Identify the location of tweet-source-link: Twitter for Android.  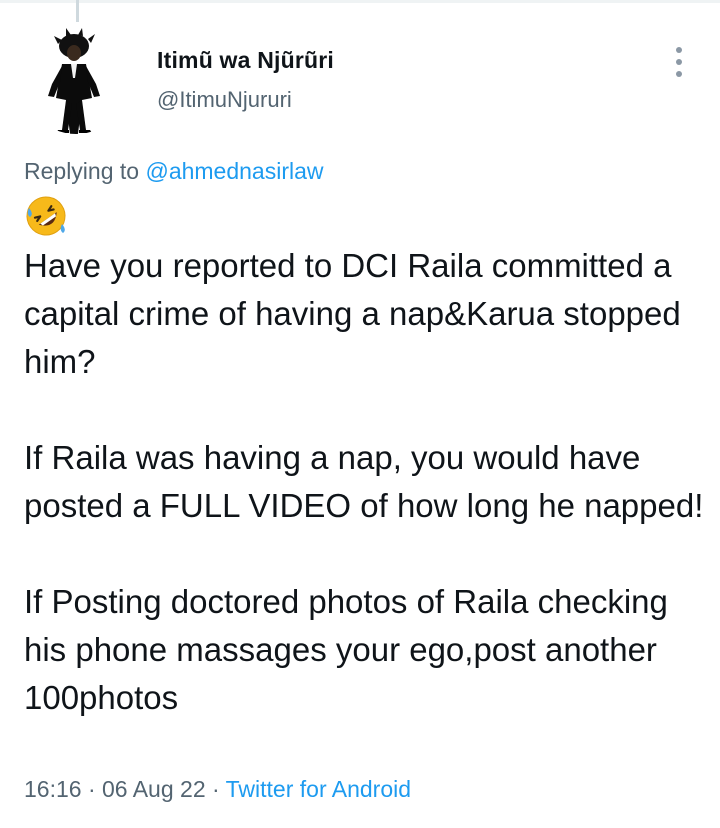
(318, 789).